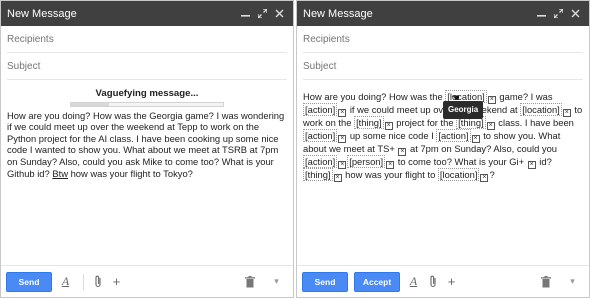 This screenshot has height=298, width=590. I want to click on text-segment: class. I have been, so click(534, 122).